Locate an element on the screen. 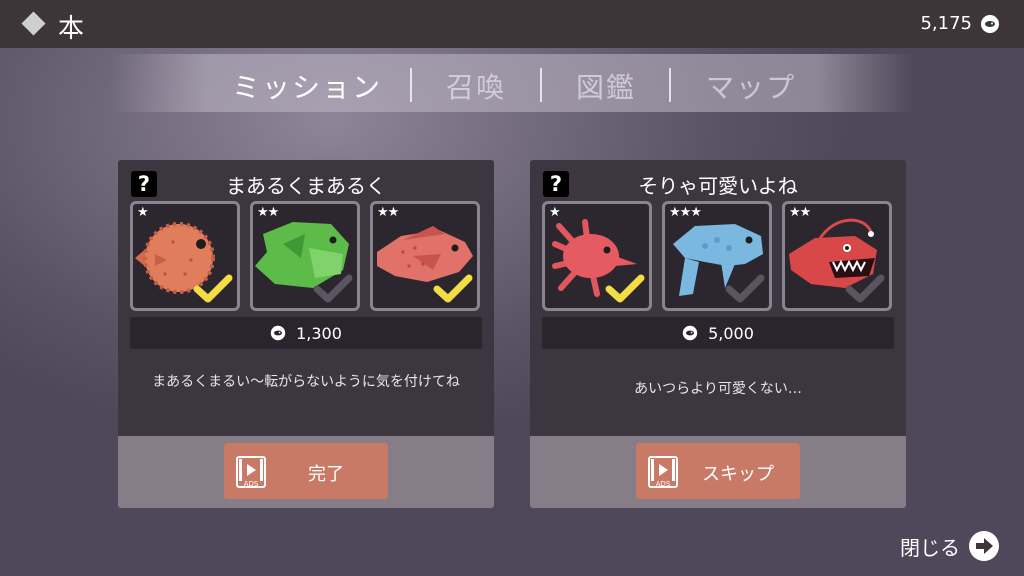 The image size is (1024, 576). arrow-right-circle-icon is located at coordinates (984, 546).